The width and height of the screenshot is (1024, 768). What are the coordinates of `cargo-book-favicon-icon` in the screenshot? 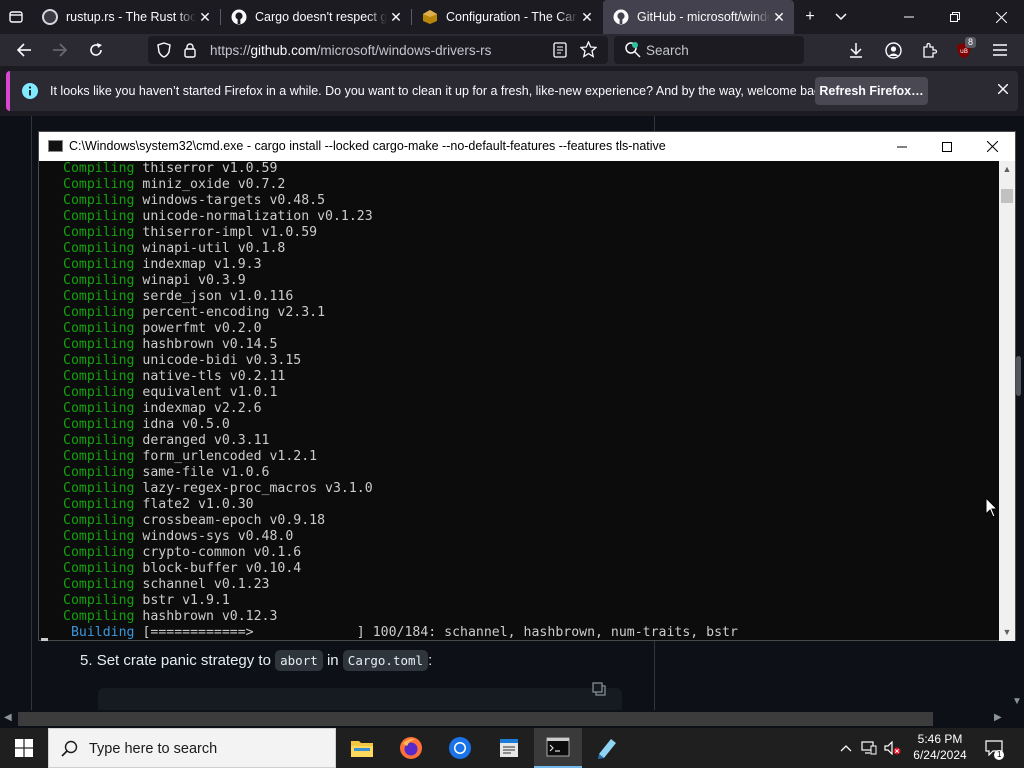 It's located at (430, 17).